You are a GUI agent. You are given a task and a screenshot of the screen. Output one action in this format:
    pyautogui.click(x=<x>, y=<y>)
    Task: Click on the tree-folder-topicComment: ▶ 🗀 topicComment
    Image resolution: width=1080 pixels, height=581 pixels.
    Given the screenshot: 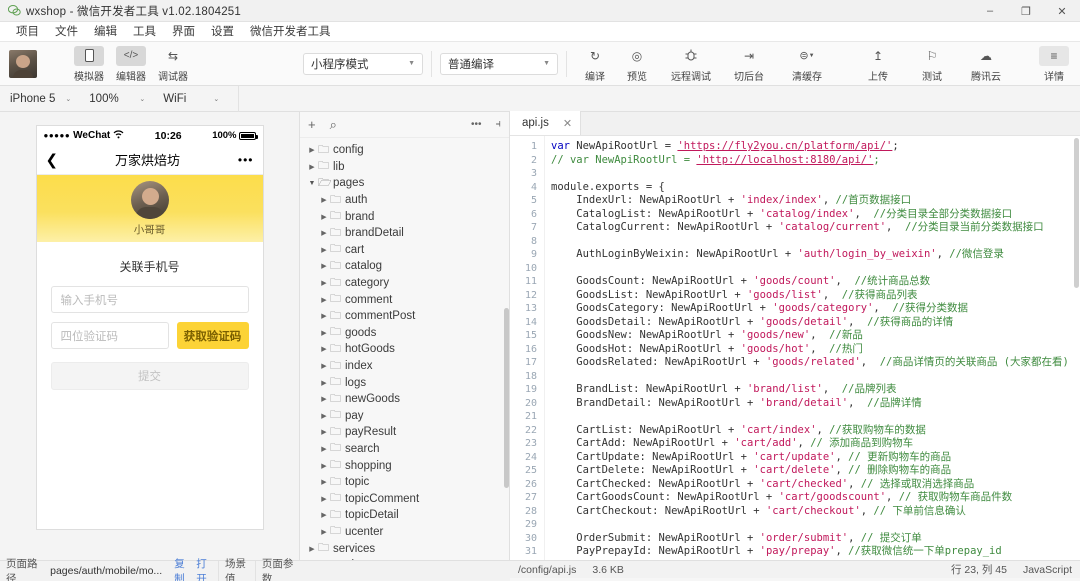 What is the action you would take?
    pyautogui.click(x=404, y=498)
    